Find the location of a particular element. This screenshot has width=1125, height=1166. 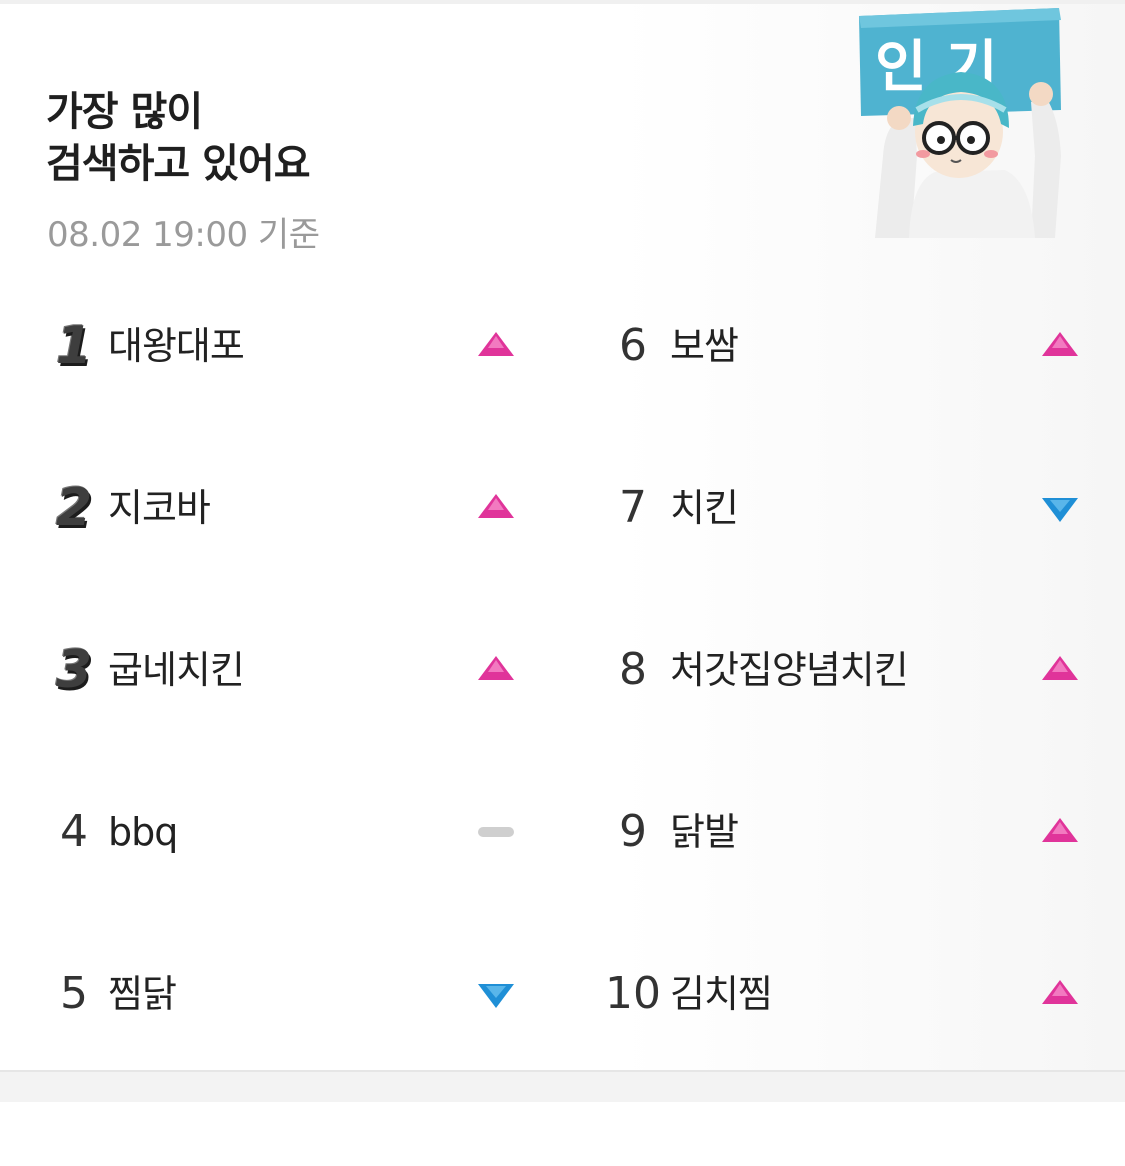

search-keyword: 처갓집양념치킨 is located at coordinates (789, 670).